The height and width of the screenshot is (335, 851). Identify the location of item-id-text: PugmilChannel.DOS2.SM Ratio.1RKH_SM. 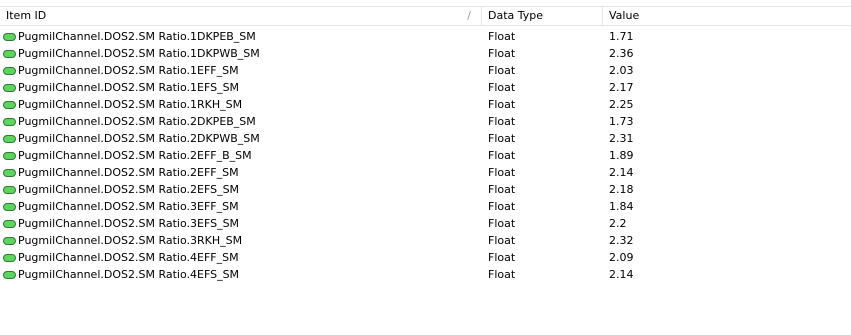
(130, 104).